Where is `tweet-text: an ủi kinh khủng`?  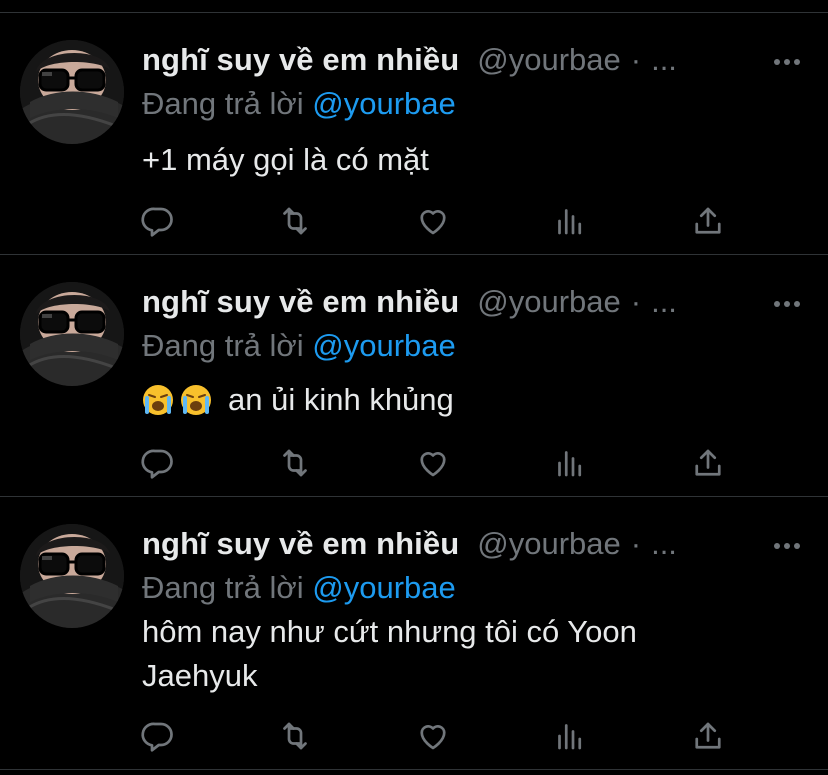 tweet-text: an ủi kinh khủng is located at coordinates (341, 399).